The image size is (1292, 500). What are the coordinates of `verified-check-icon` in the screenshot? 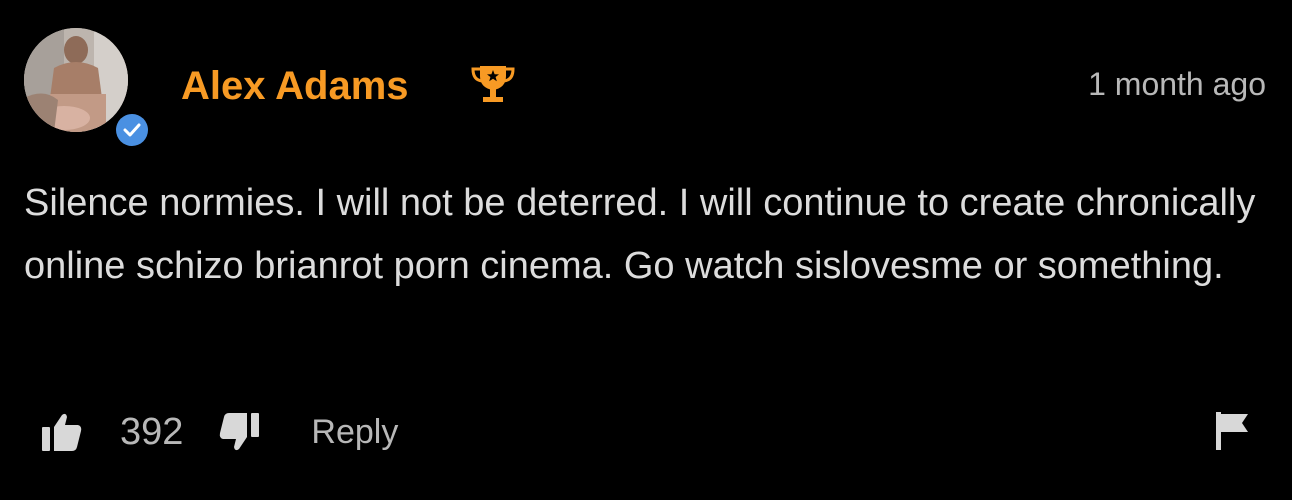 It's located at (132, 130).